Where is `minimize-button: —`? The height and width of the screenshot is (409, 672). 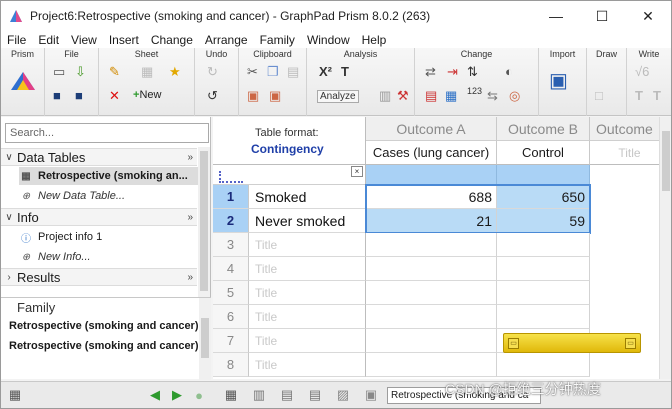 minimize-button: — is located at coordinates (556, 16).